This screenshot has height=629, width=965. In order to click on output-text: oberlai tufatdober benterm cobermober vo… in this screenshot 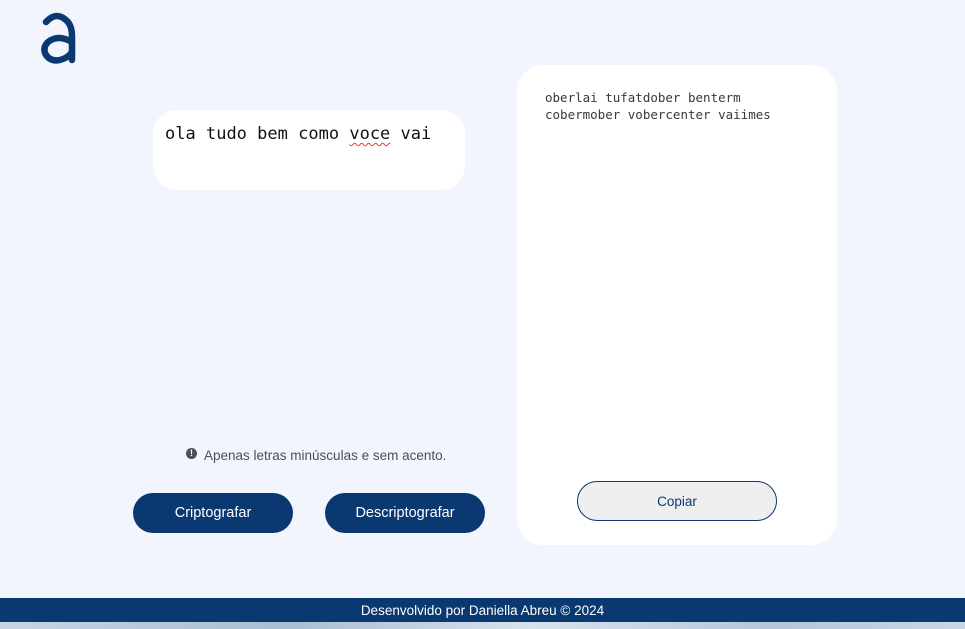, I will do `click(658, 106)`.